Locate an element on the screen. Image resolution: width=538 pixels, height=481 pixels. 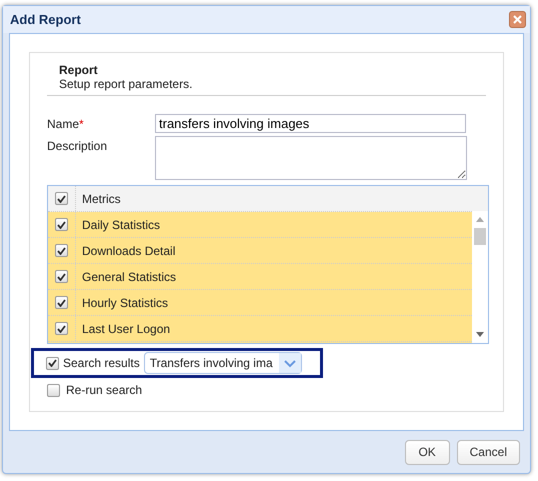
metric-name: General Statistics is located at coordinates (128, 277).